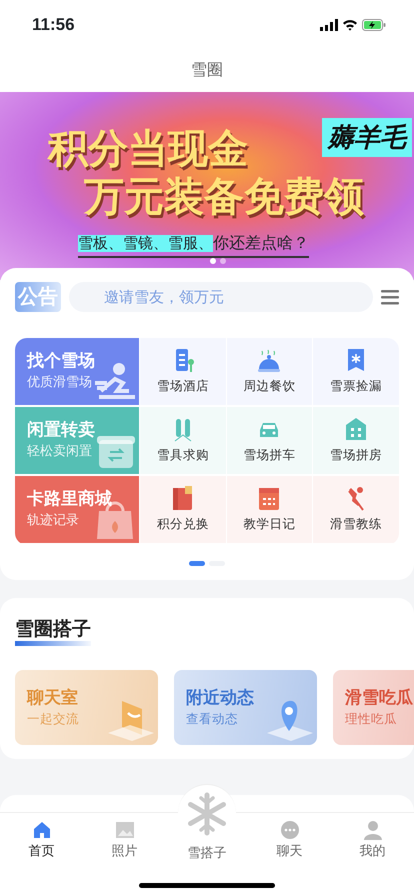 The width and height of the screenshot is (414, 896). What do you see at coordinates (374, 25) in the screenshot?
I see `battery-charging-icon` at bounding box center [374, 25].